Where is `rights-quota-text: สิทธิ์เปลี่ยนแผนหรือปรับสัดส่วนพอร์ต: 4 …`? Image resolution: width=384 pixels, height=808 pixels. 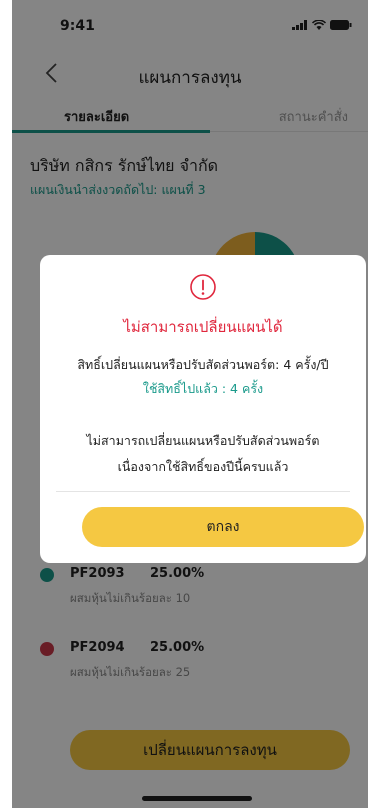 rights-quota-text: สิทธิ์เปลี่ยนแผนหรือปรับสัดส่วนพอร์ต: 4 … is located at coordinates (203, 364).